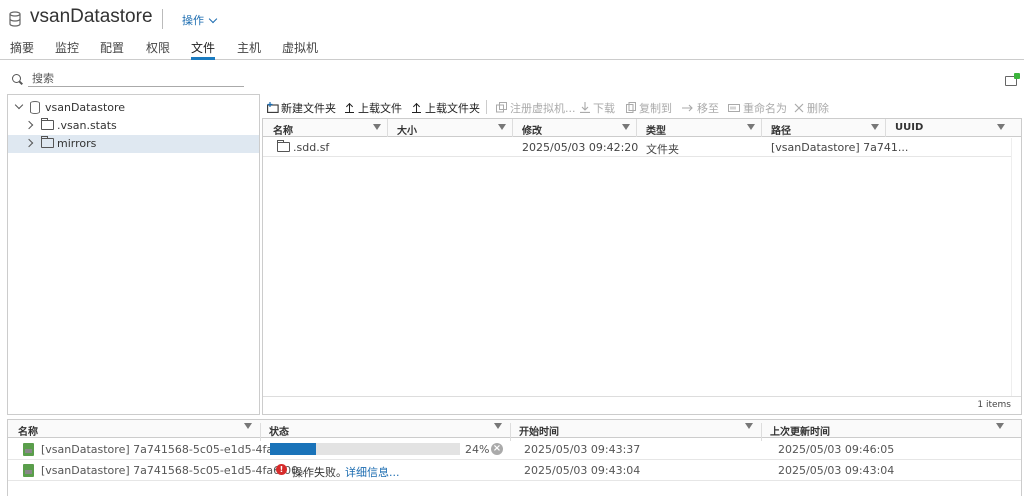  I want to click on new-folder-label: 新建文件夹, so click(308, 108).